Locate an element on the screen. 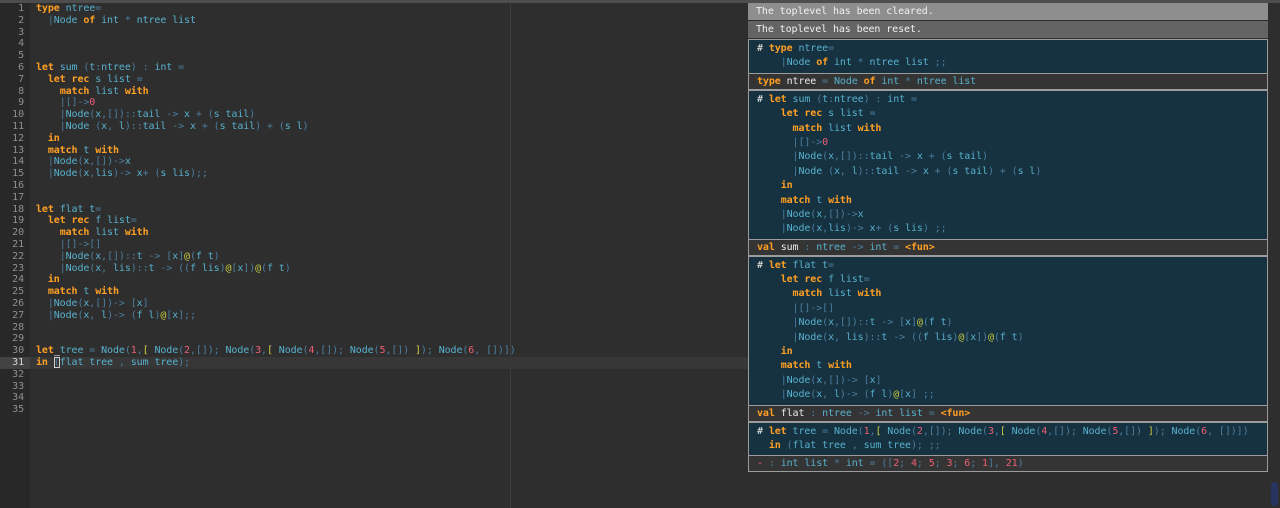  toplevel-output-line: val sum : ntree -> int = <fun> is located at coordinates (846, 247).